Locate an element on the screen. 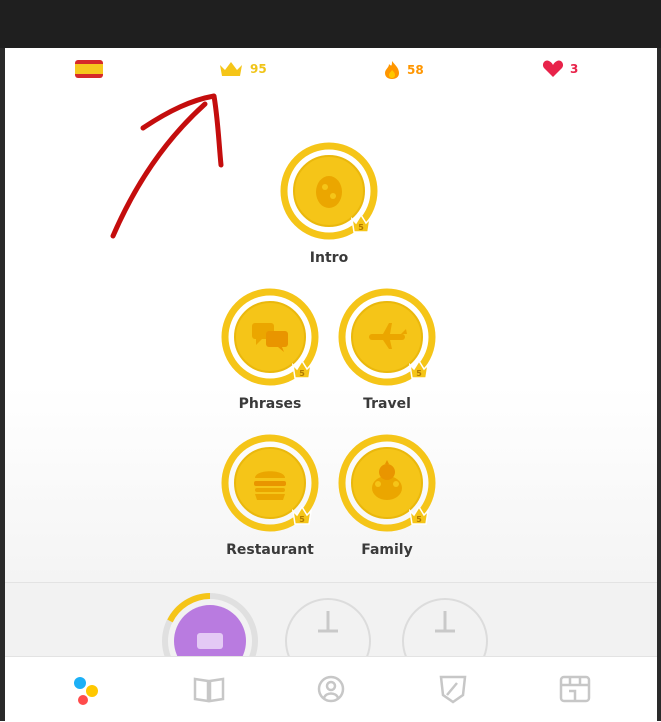 Image resolution: width=661 pixels, height=722 pixels. book-icon is located at coordinates (209, 690).